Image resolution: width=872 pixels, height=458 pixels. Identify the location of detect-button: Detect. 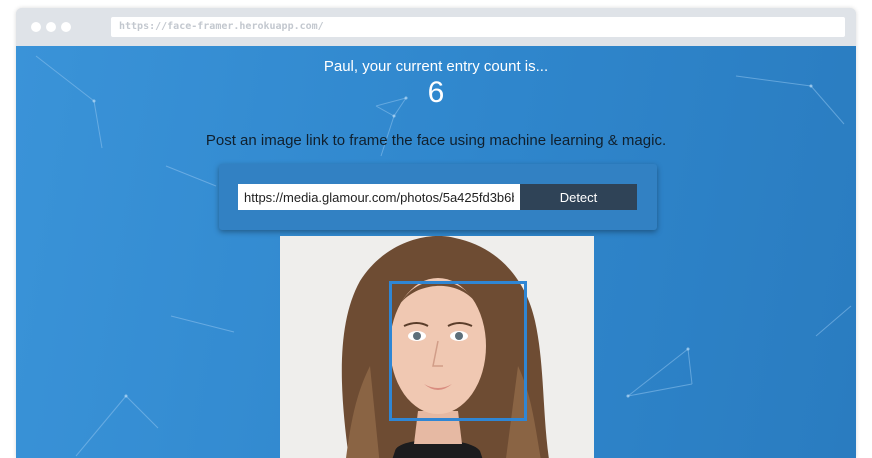
(578, 197).